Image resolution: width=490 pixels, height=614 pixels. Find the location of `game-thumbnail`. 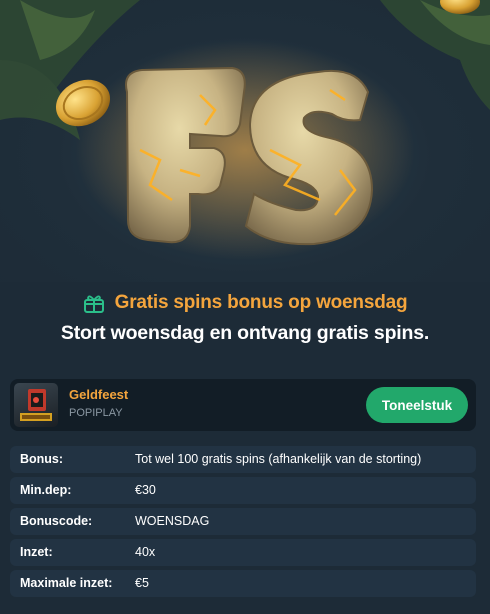

game-thumbnail is located at coordinates (36, 405).